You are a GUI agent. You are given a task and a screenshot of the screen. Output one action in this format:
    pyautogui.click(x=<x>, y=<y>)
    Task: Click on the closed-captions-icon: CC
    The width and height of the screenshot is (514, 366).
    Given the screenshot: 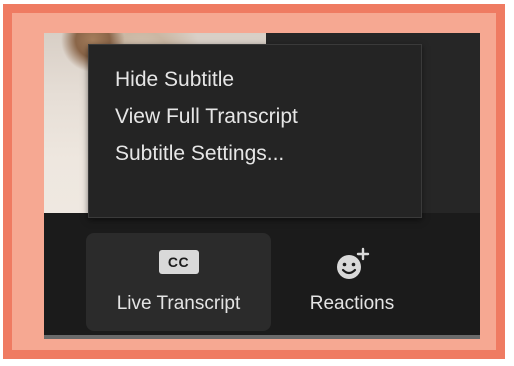 What is the action you would take?
    pyautogui.click(x=178, y=262)
    